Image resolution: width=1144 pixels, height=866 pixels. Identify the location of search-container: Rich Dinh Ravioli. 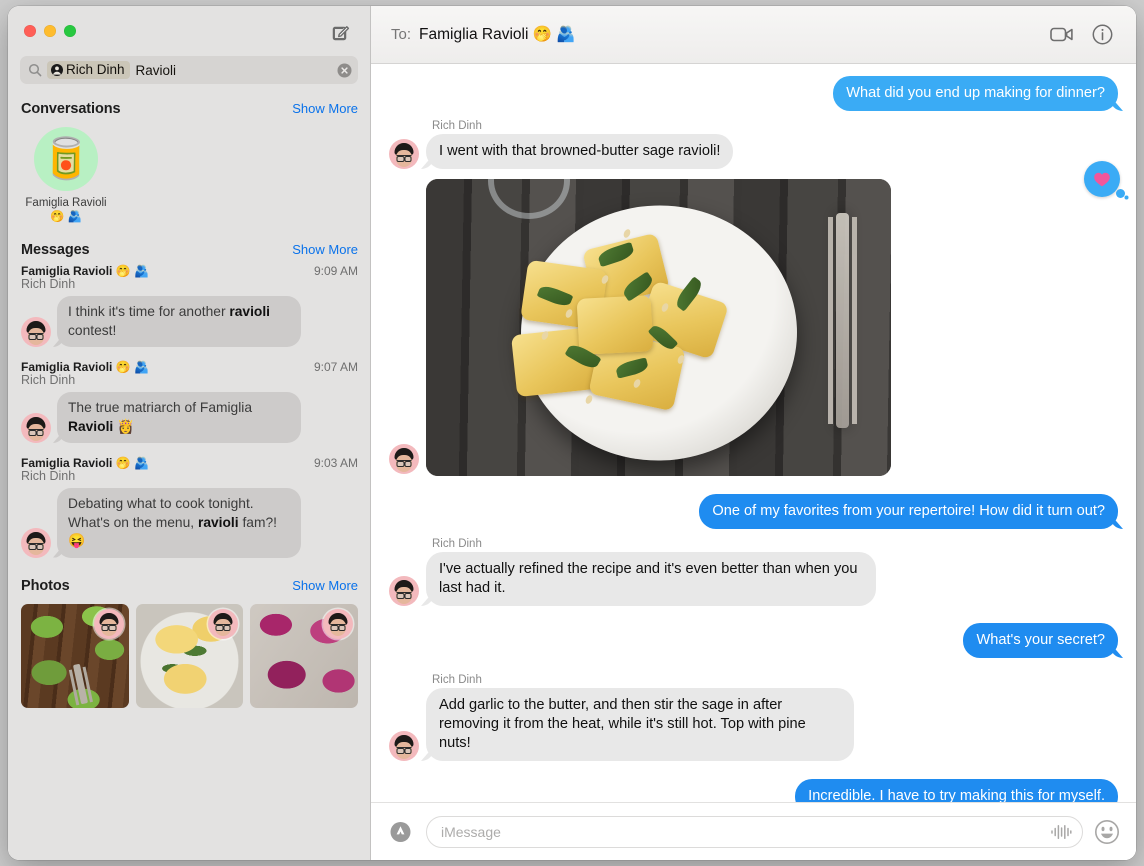
(189, 75).